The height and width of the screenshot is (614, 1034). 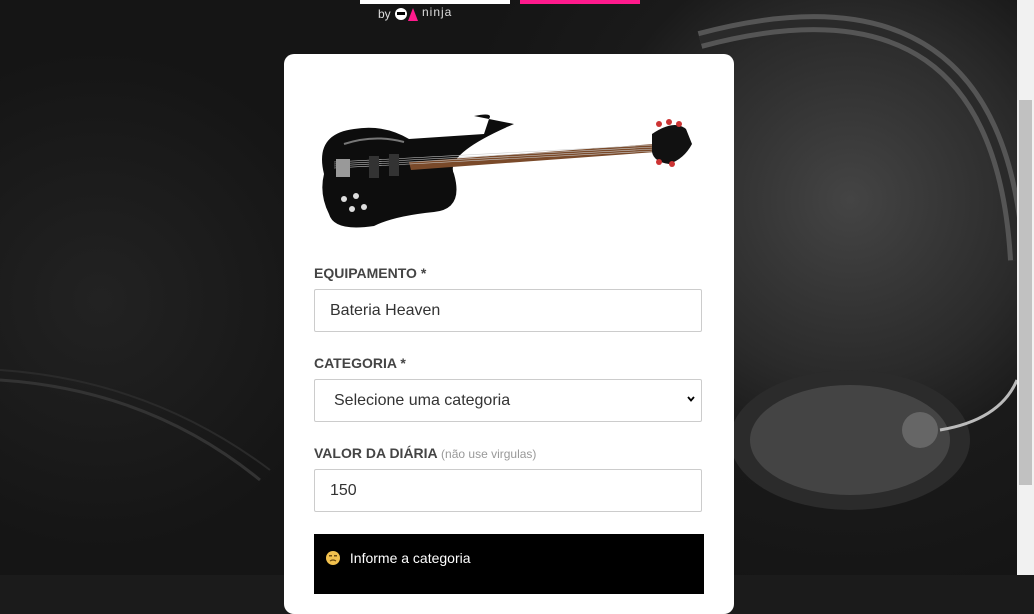 I want to click on daily-value-input: 150, so click(x=508, y=490).